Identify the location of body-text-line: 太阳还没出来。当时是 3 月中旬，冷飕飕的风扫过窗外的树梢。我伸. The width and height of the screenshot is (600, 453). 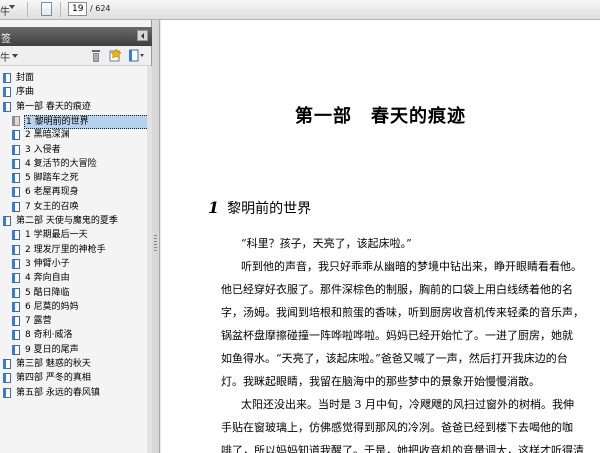
(407, 404).